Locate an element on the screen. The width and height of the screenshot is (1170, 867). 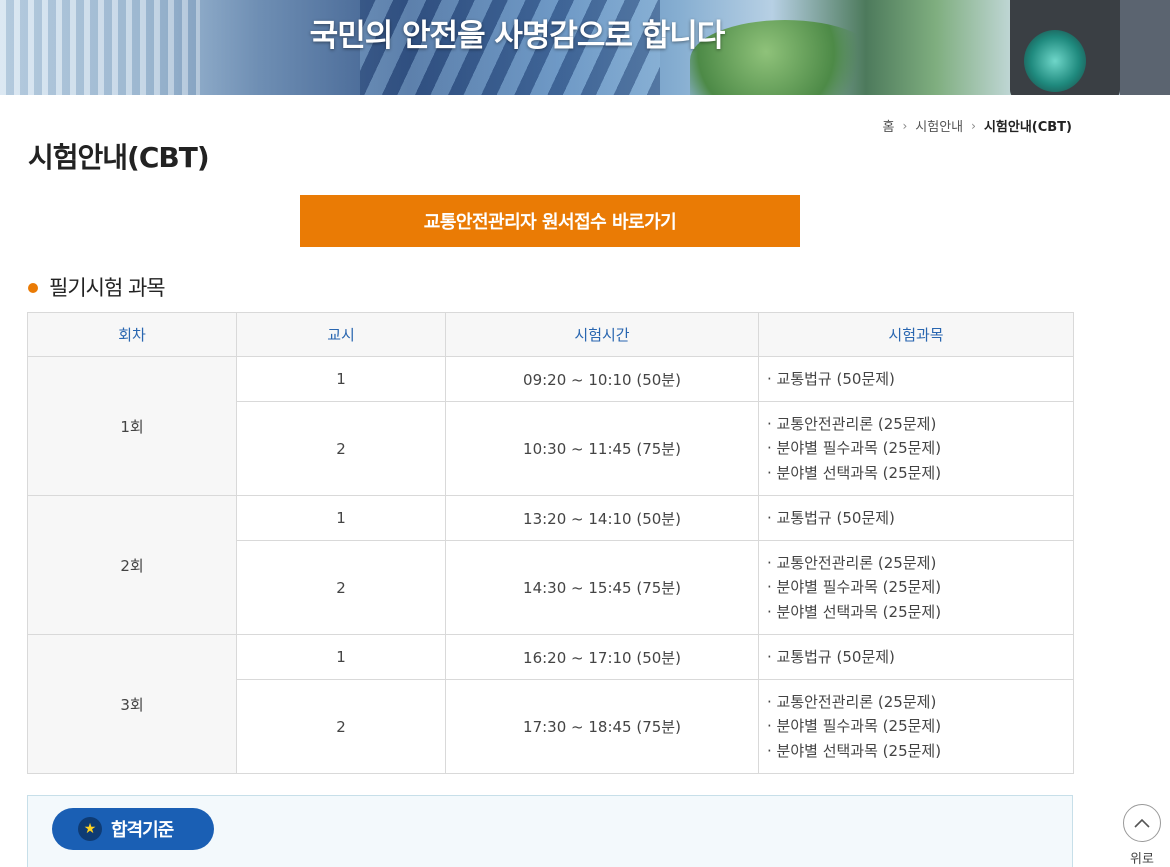
banner-slogan: 국민의 안전을 사명감으로 합니다 is located at coordinates (517, 36).